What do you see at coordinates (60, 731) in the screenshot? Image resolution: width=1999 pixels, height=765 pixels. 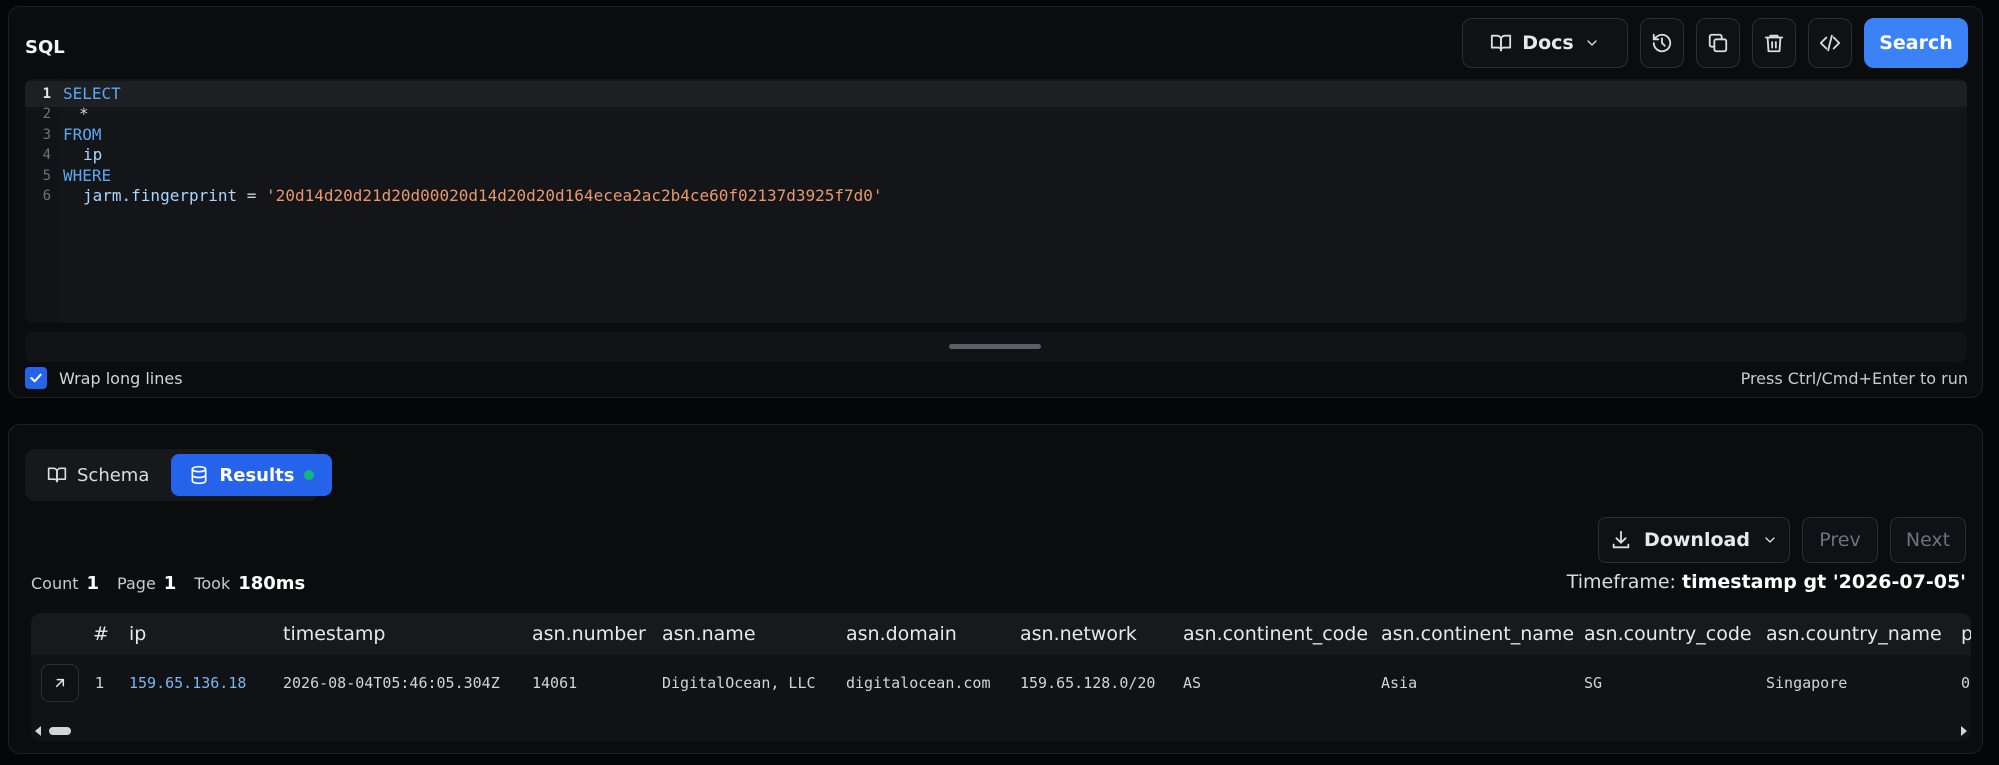 I see `scrollbar-thumb` at bounding box center [60, 731].